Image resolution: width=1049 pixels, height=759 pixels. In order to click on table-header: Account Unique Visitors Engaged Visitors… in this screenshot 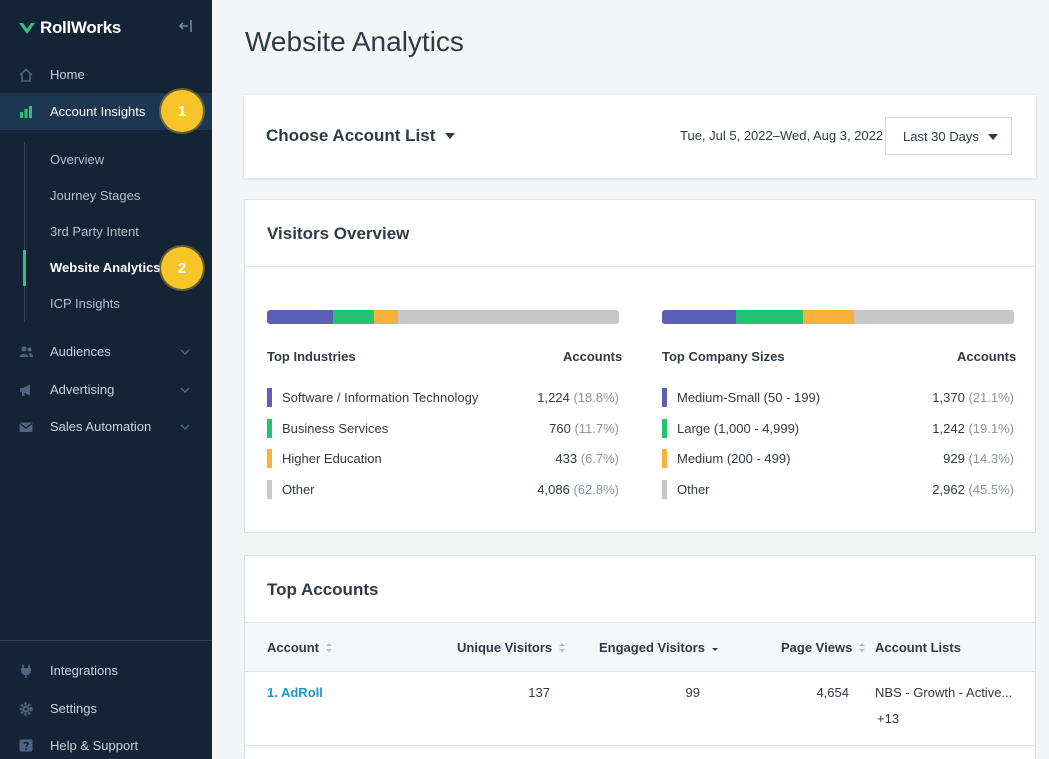, I will do `click(640, 647)`.